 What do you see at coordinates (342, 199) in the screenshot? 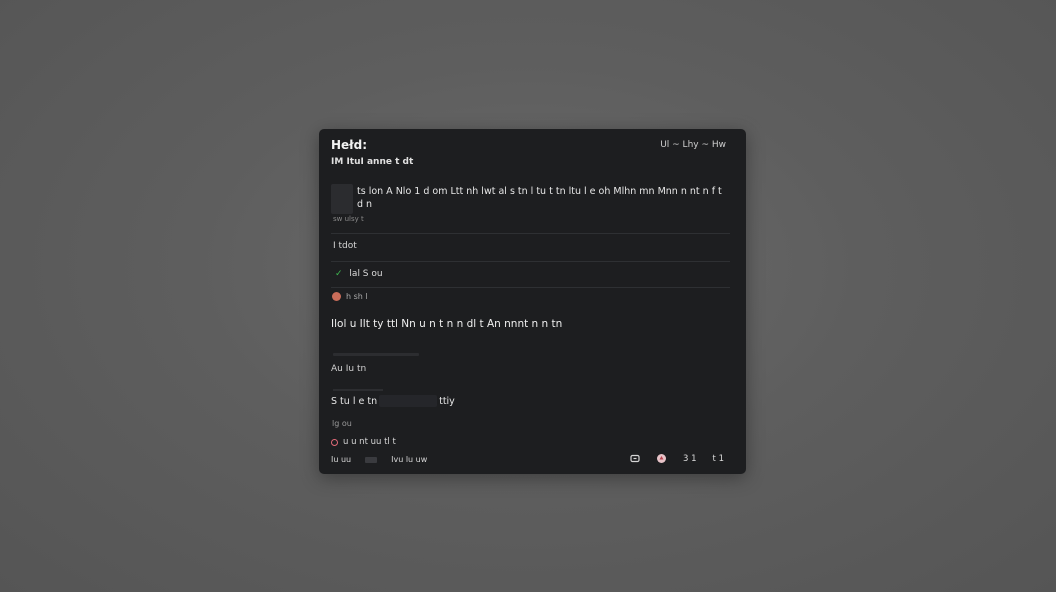
I see `avatar` at bounding box center [342, 199].